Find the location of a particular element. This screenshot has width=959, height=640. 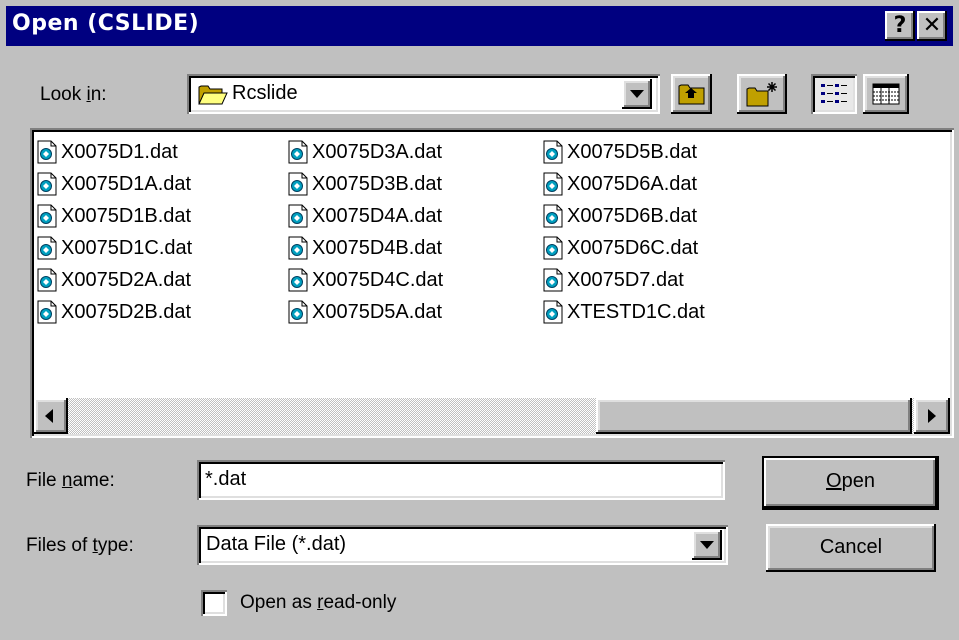

cancel-button: Cancel is located at coordinates (851, 548).